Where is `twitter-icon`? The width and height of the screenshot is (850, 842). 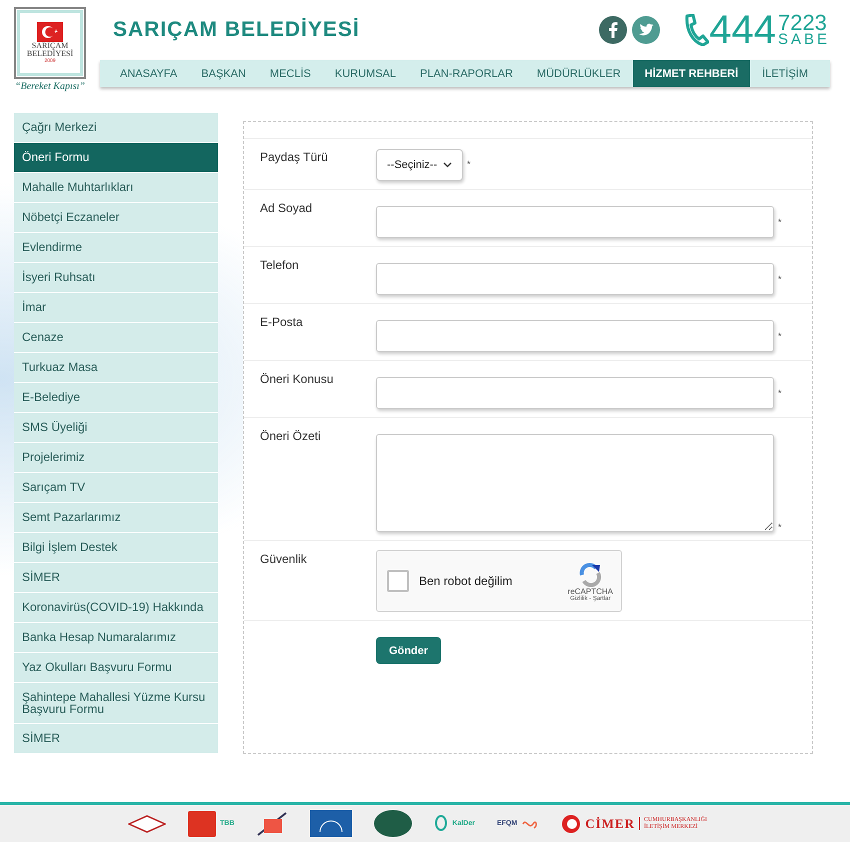
twitter-icon is located at coordinates (646, 30).